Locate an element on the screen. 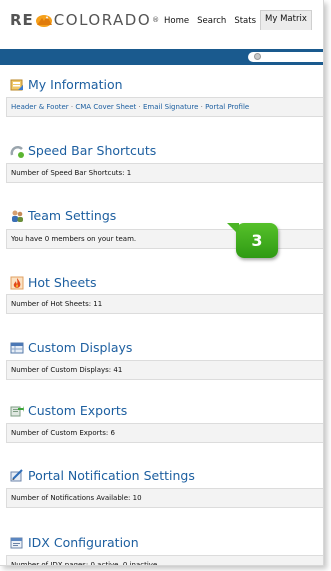  speed-bar-shortcuts-row: Number of Speed Bar Shortcuts: 1 is located at coordinates (164, 173).